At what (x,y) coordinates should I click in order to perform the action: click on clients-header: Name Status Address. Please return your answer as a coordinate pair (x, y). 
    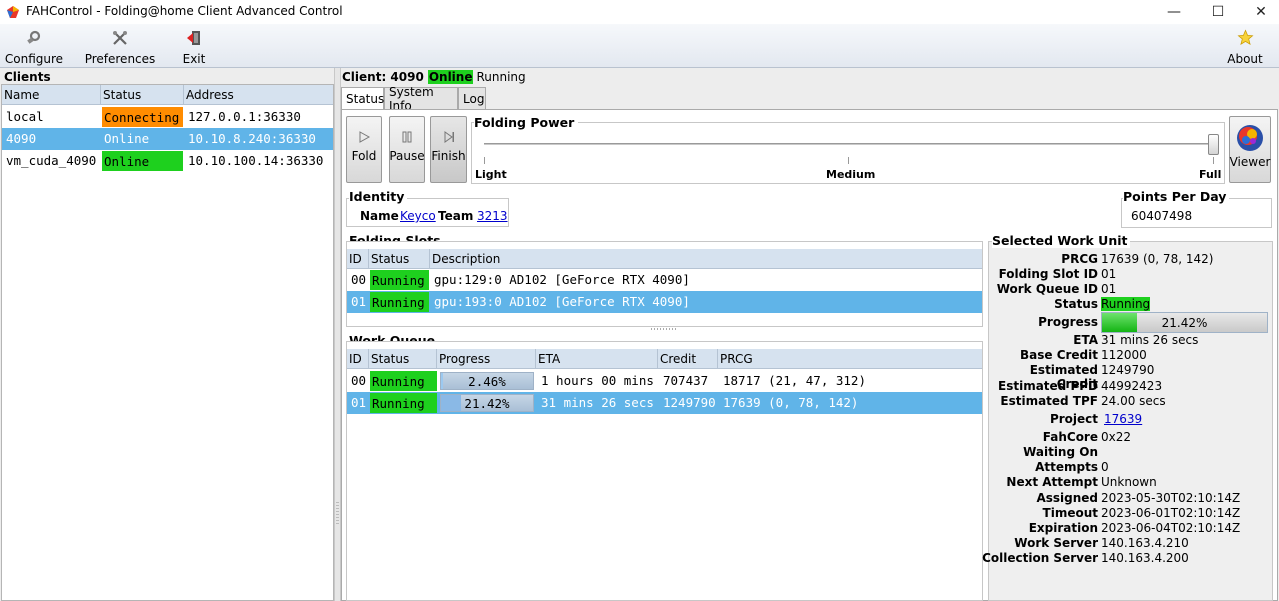
    Looking at the image, I should click on (167, 95).